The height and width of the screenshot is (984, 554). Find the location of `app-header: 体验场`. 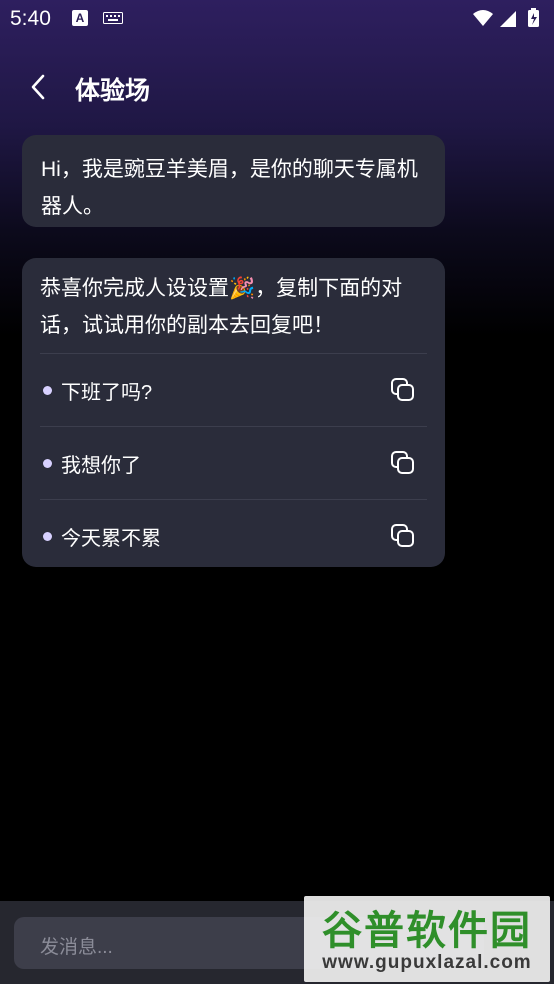

app-header: 体验场 is located at coordinates (277, 88).